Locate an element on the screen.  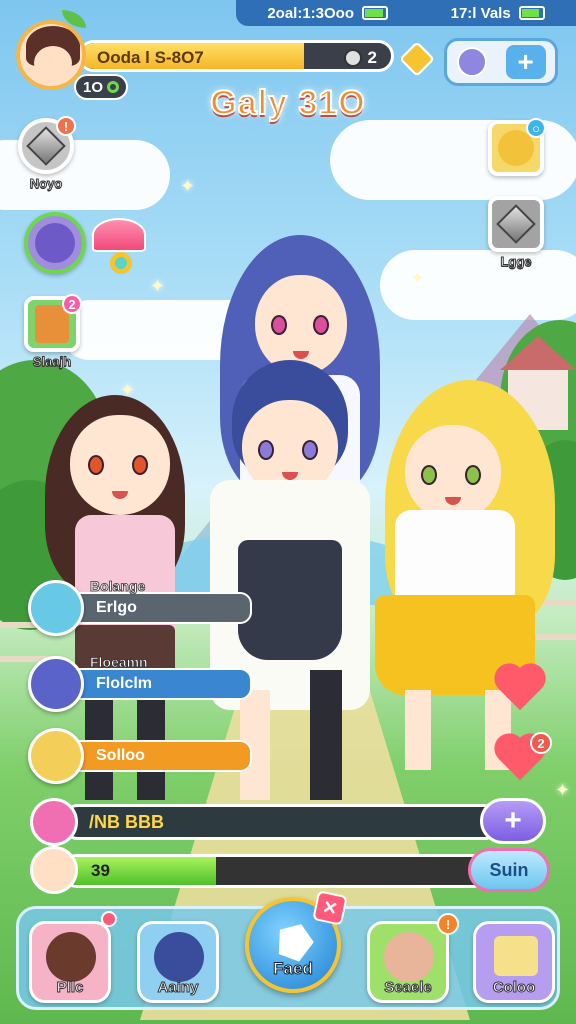
nav-label: Faed is located at coordinates (293, 969).